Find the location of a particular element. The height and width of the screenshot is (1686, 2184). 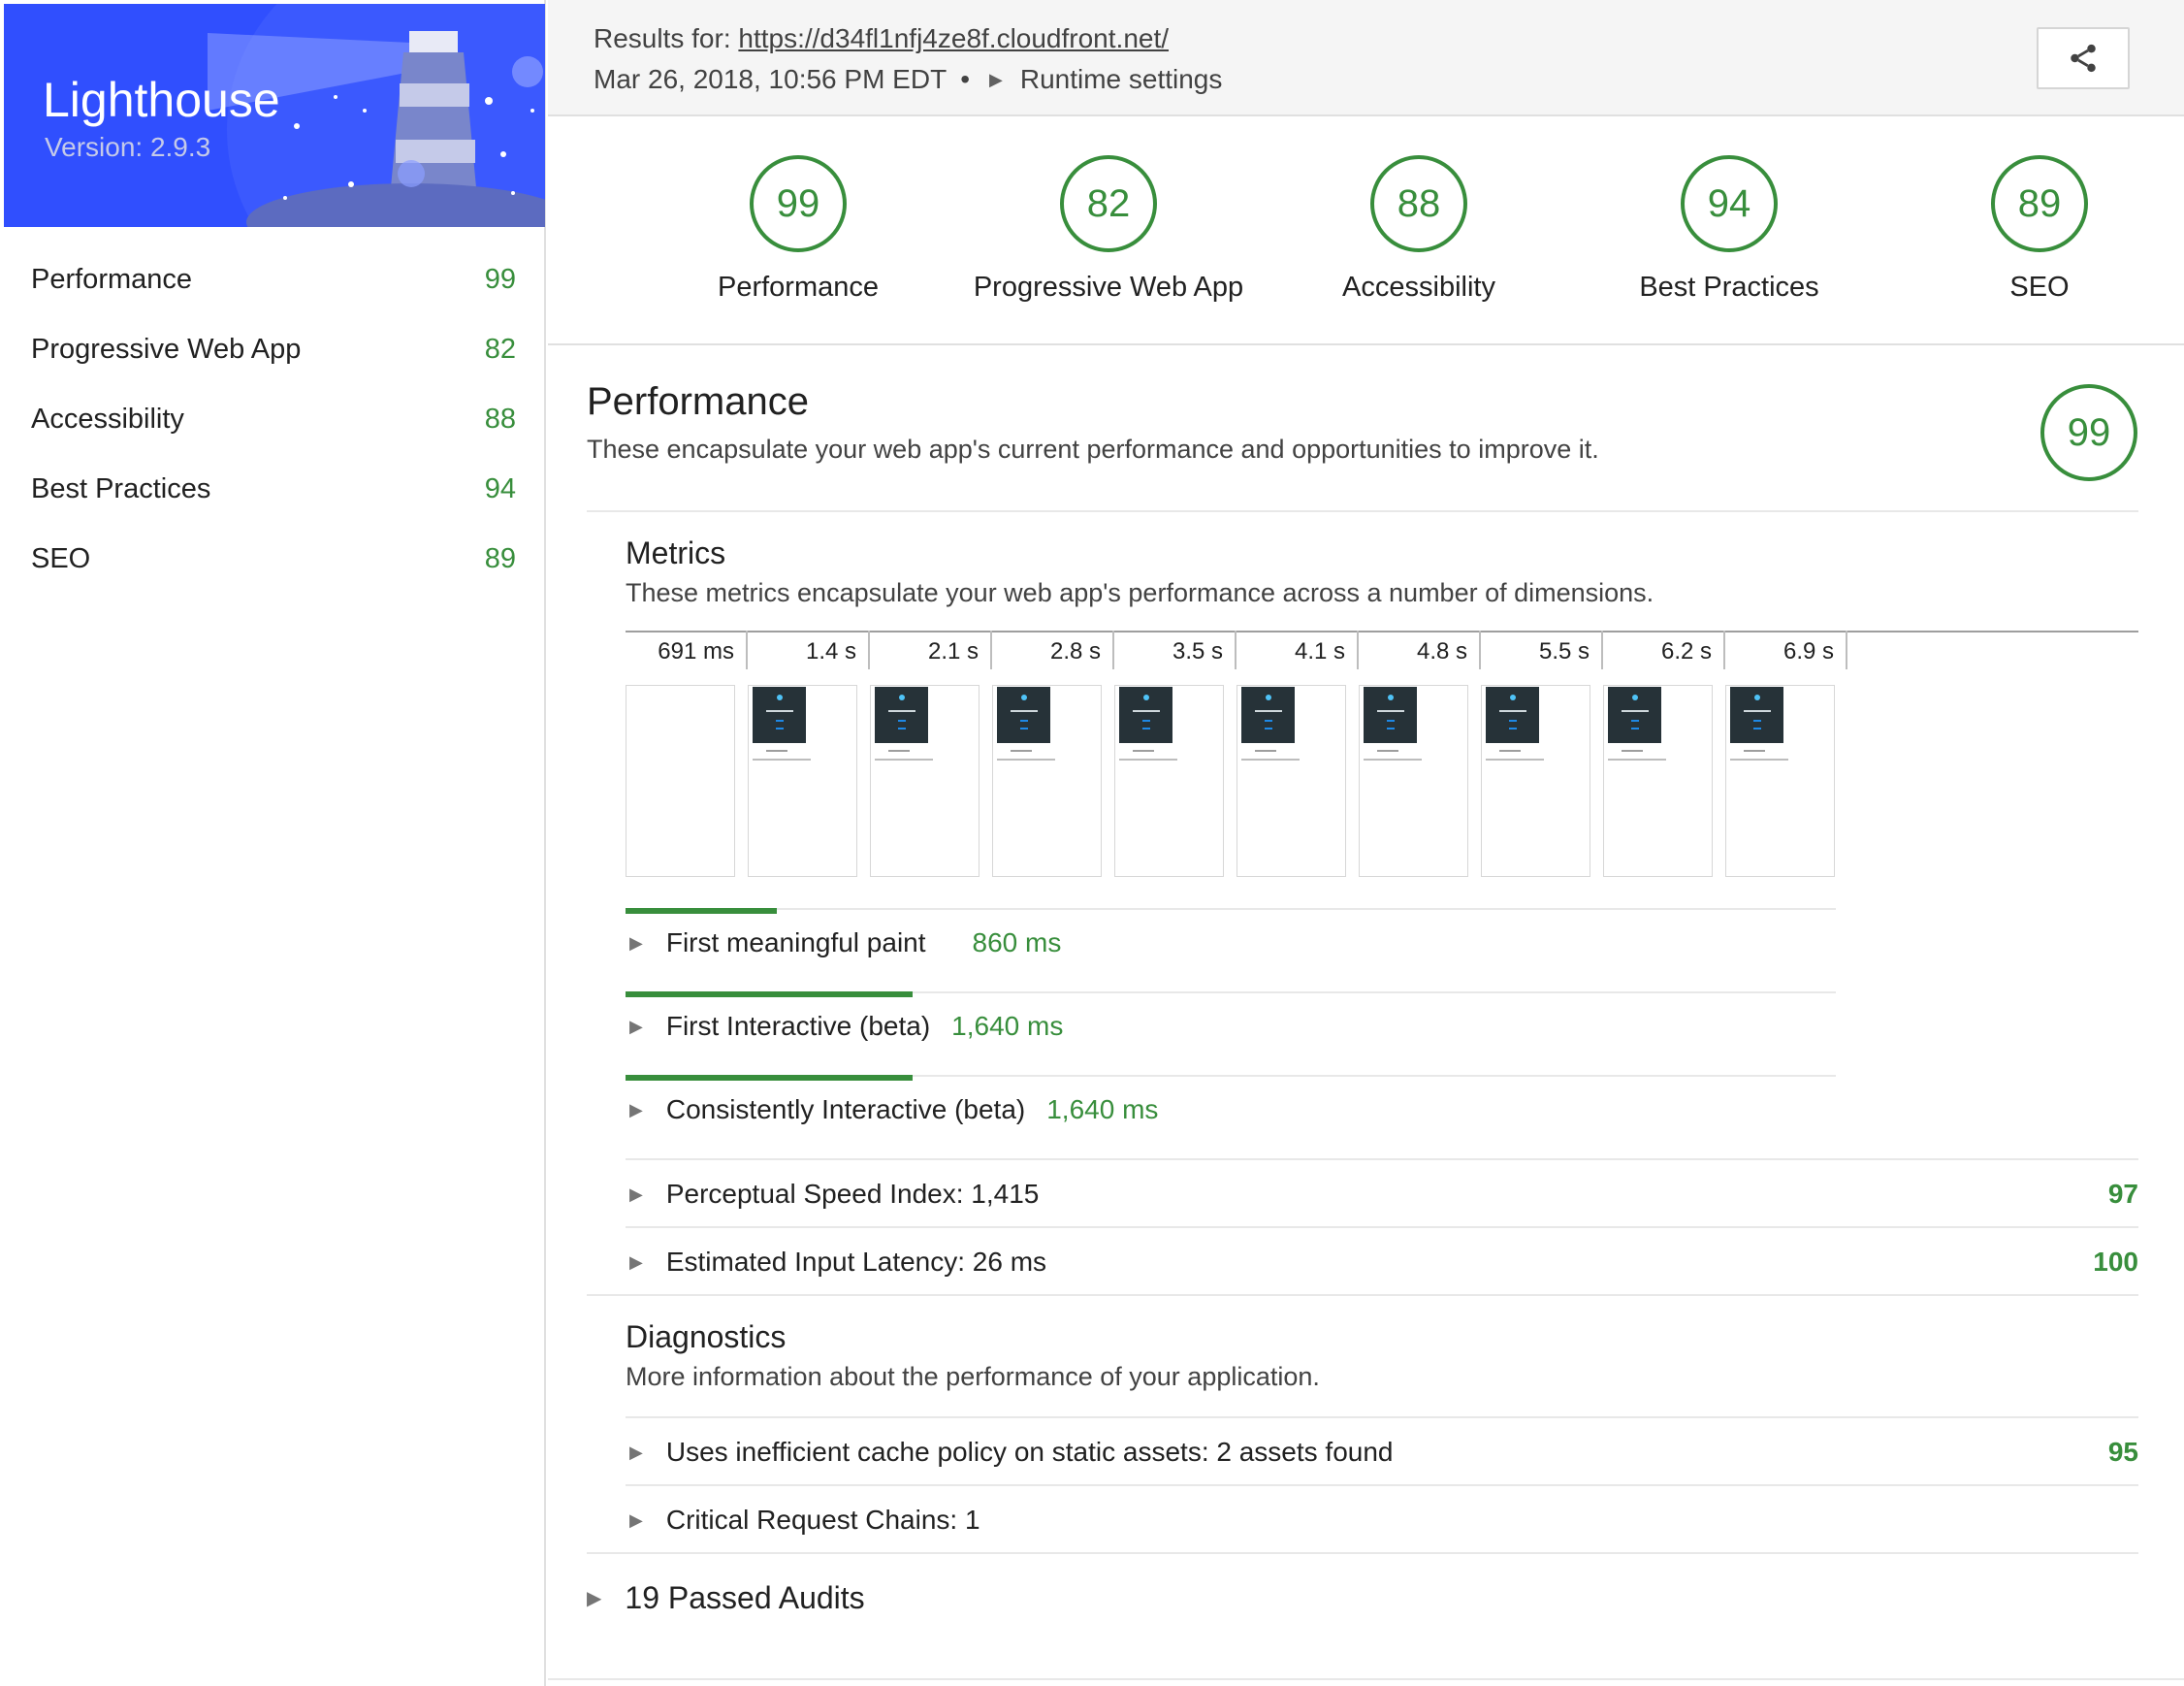

metric-first-interactive: ▶ First Interactive (beta) 1,640 ms is located at coordinates (844, 1026).